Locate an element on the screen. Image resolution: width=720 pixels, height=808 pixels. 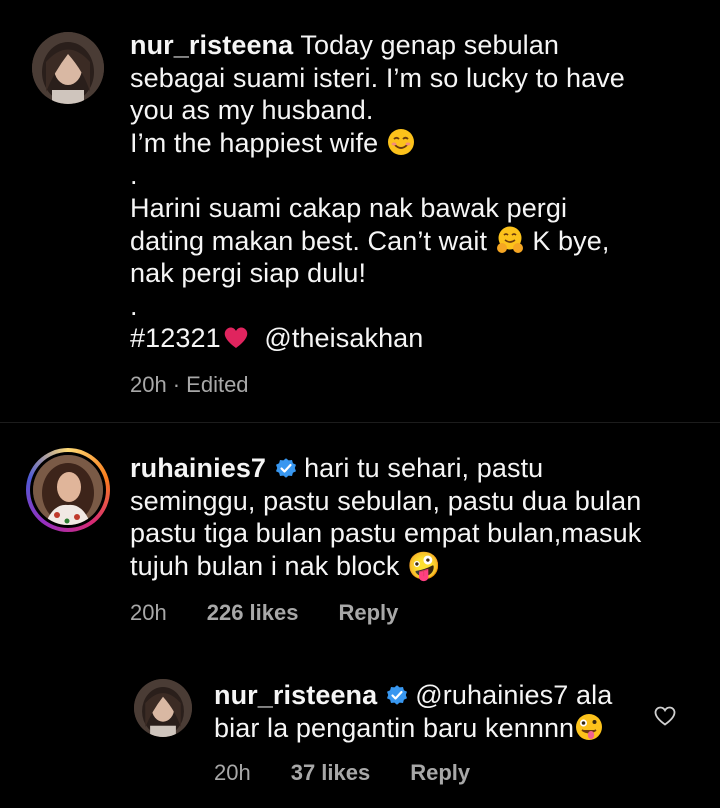
story-ring is located at coordinates (68, 490).